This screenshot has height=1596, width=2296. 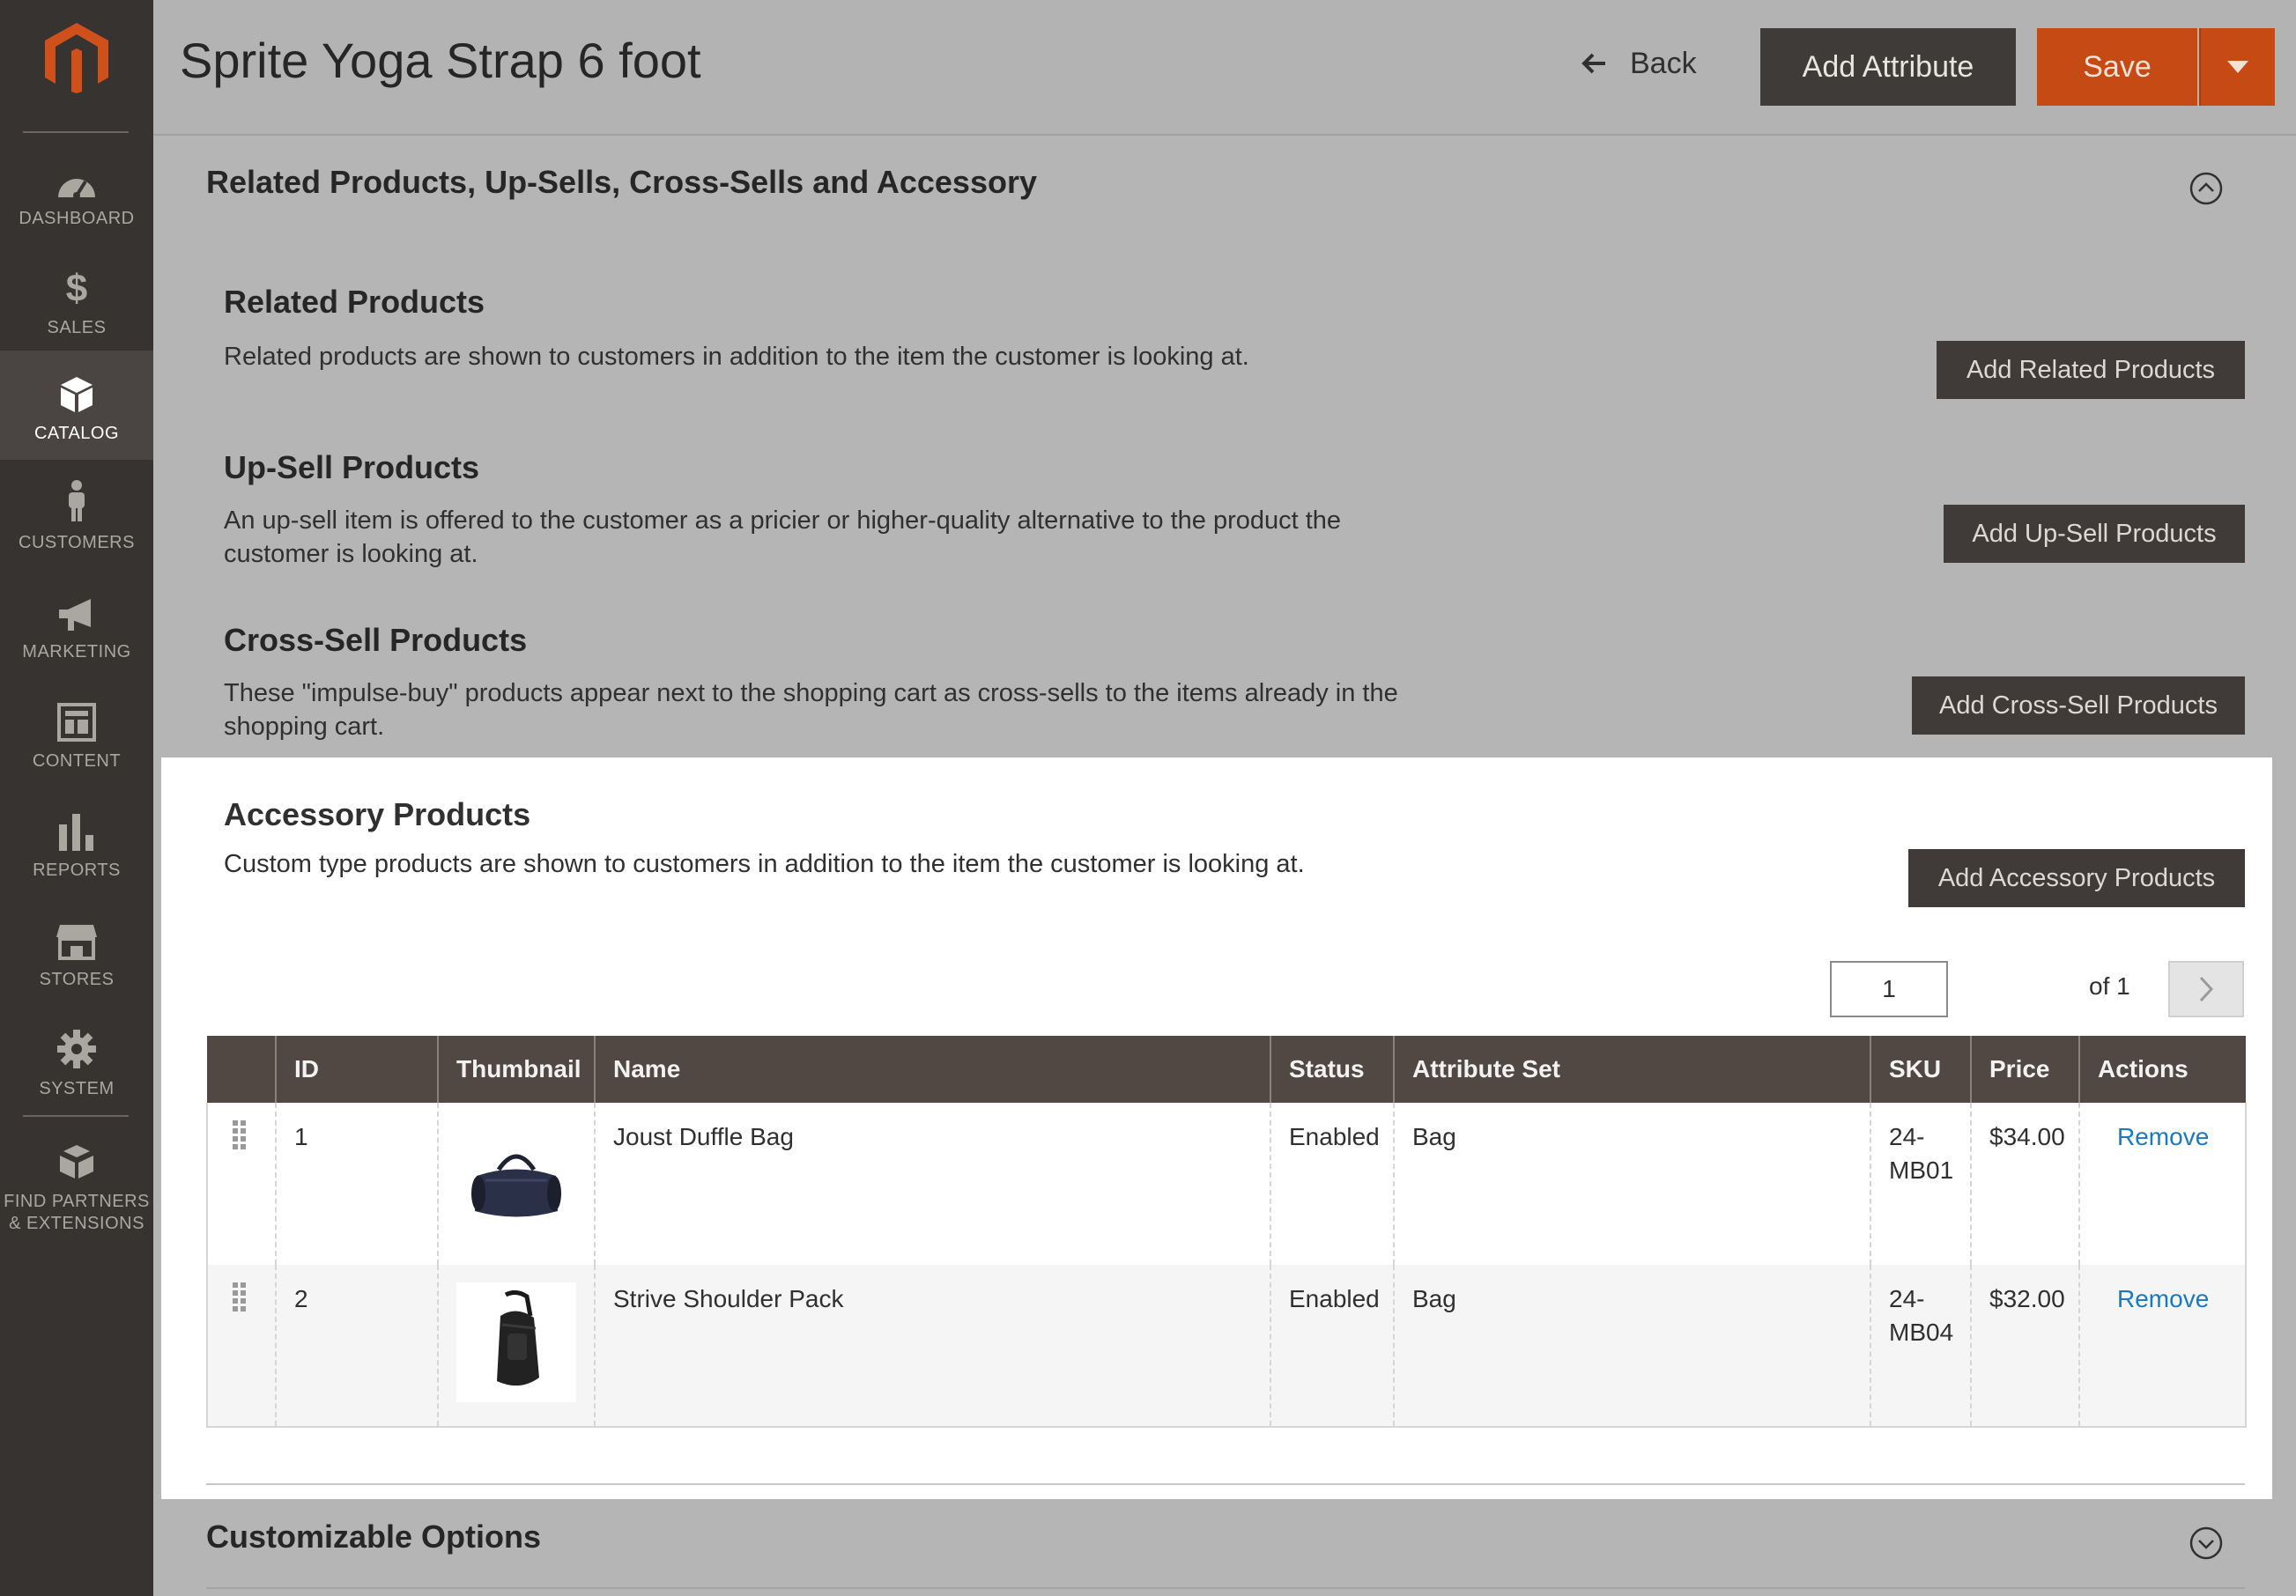 What do you see at coordinates (440, 60) in the screenshot?
I see `page-title: Sprite Yoga Strap 6 foot` at bounding box center [440, 60].